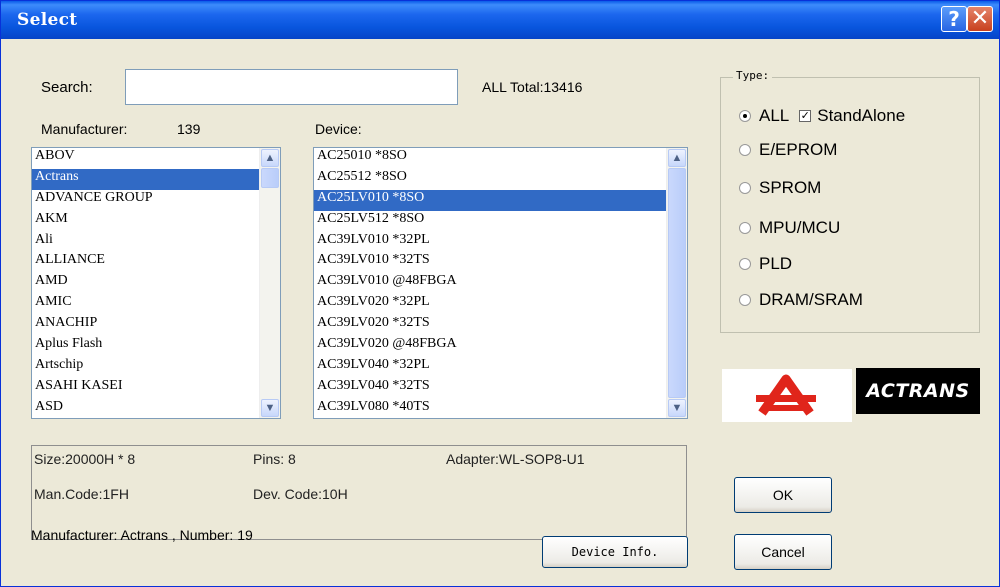 Image resolution: width=1000 pixels, height=587 pixels. What do you see at coordinates (790, 187) in the screenshot?
I see `type-option-label: SPROM` at bounding box center [790, 187].